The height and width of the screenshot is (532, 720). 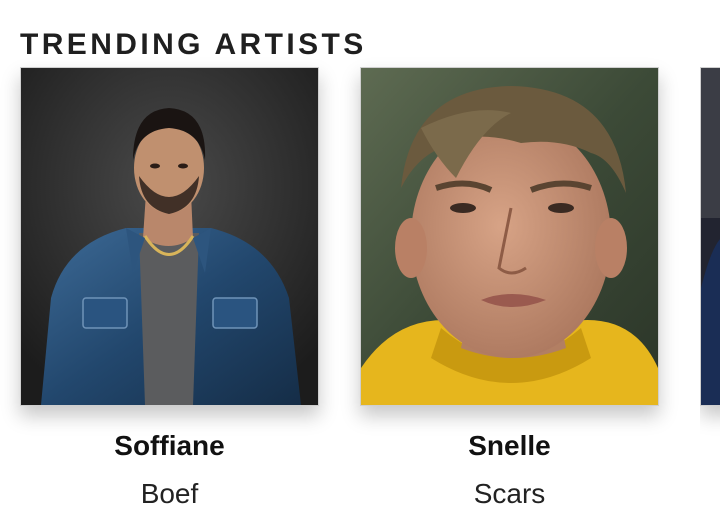 I want to click on artist-card, so click(x=710, y=287).